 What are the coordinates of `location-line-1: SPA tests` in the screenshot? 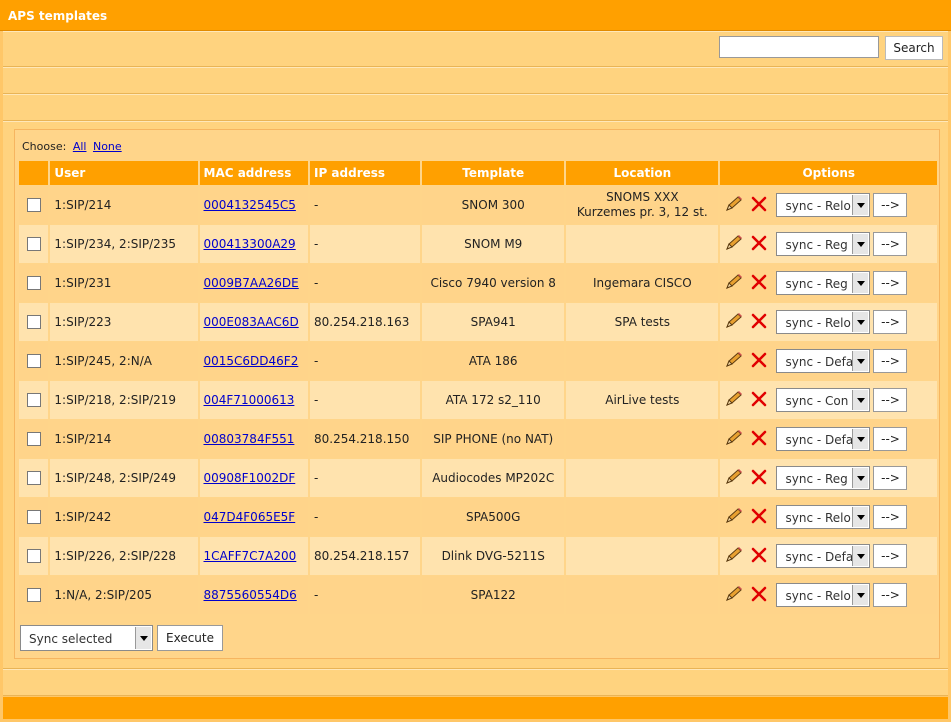 It's located at (642, 321).